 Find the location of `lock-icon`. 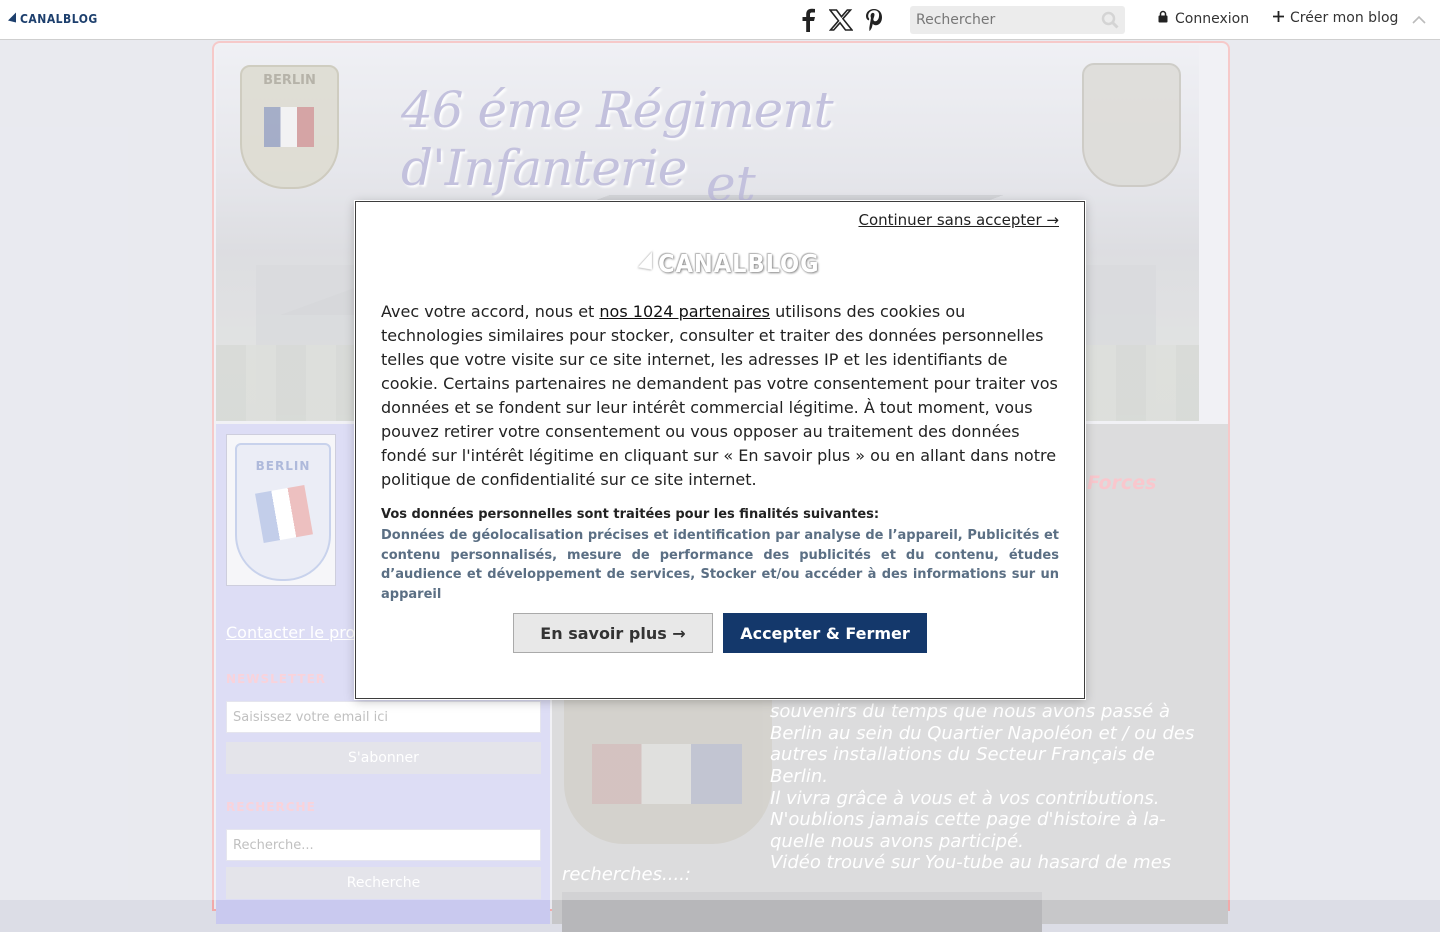

lock-icon is located at coordinates (1163, 18).